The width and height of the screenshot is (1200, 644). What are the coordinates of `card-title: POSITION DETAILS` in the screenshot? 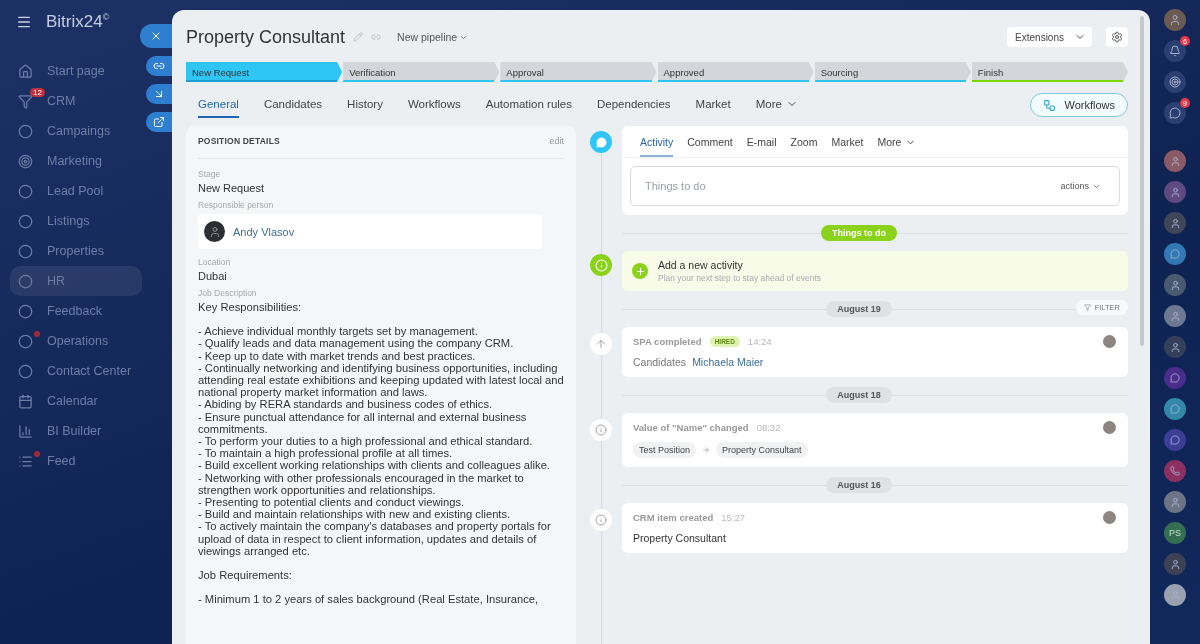 It's located at (239, 141).